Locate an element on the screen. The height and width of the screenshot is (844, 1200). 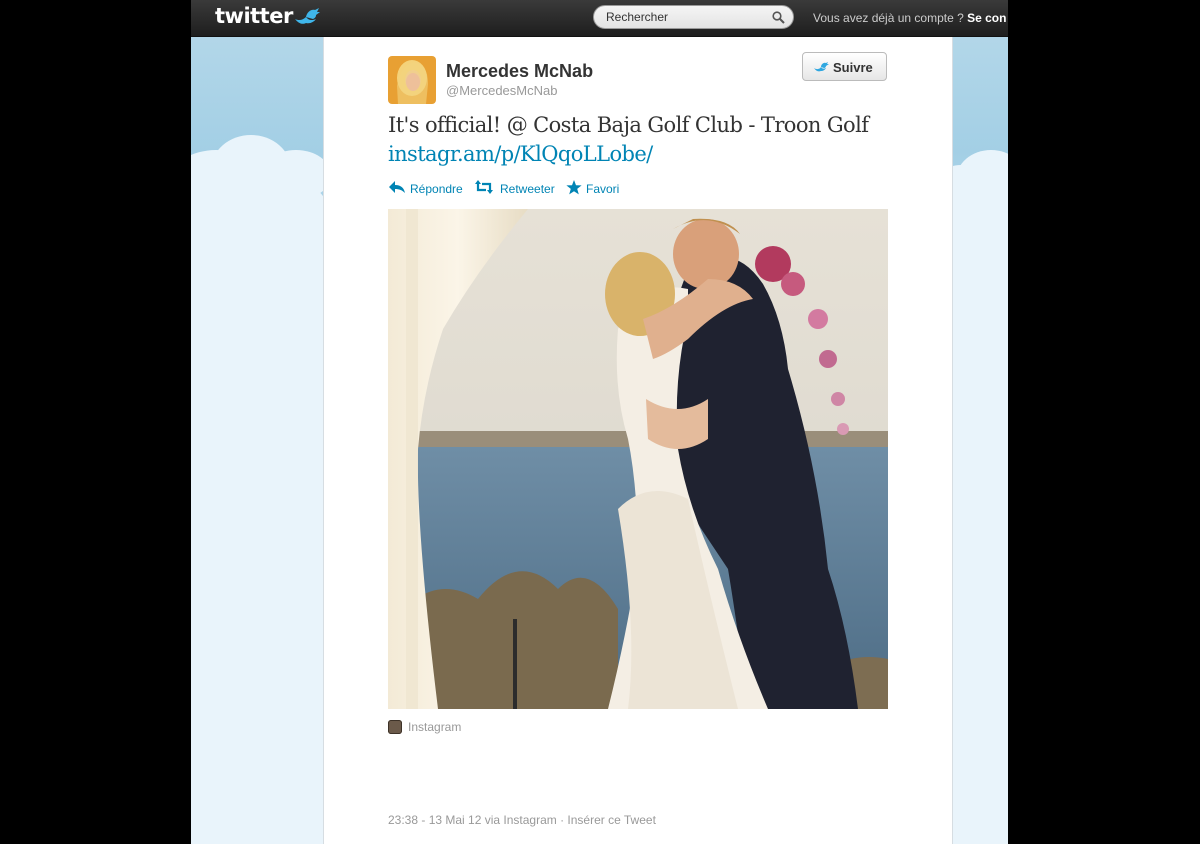
retweet-action: Retweeter is located at coordinates (516, 188).